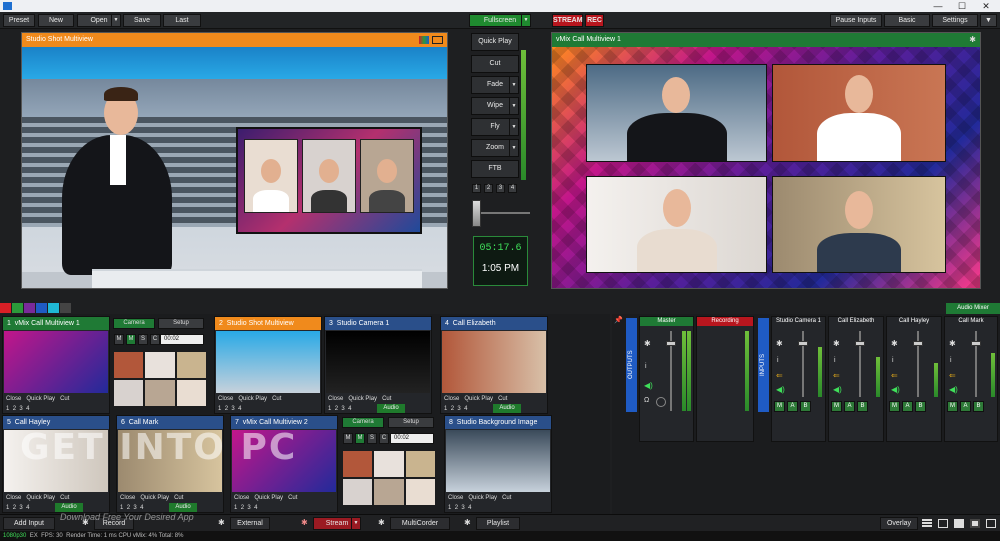 The width and height of the screenshot is (1000, 541). Describe the element at coordinates (507, 408) in the screenshot. I see `input-4-audio-button: Audio` at that location.